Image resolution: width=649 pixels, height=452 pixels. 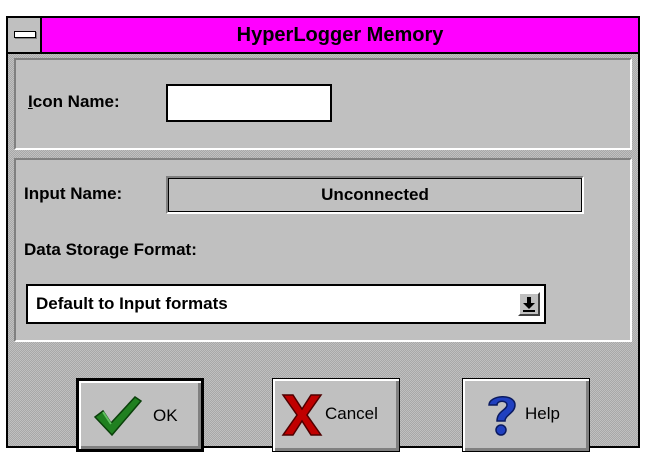 I want to click on icon-name-label: Icon Name:, so click(x=74, y=102).